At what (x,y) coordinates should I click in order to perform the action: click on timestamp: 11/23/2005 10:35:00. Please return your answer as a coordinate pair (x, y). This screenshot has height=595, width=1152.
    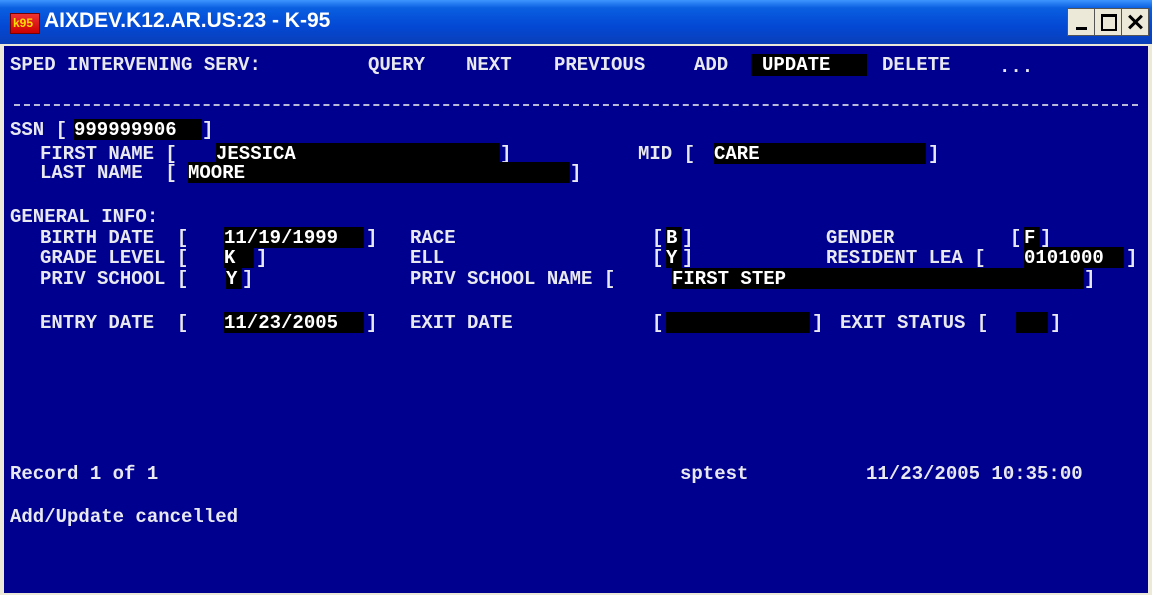
    Looking at the image, I should click on (974, 474).